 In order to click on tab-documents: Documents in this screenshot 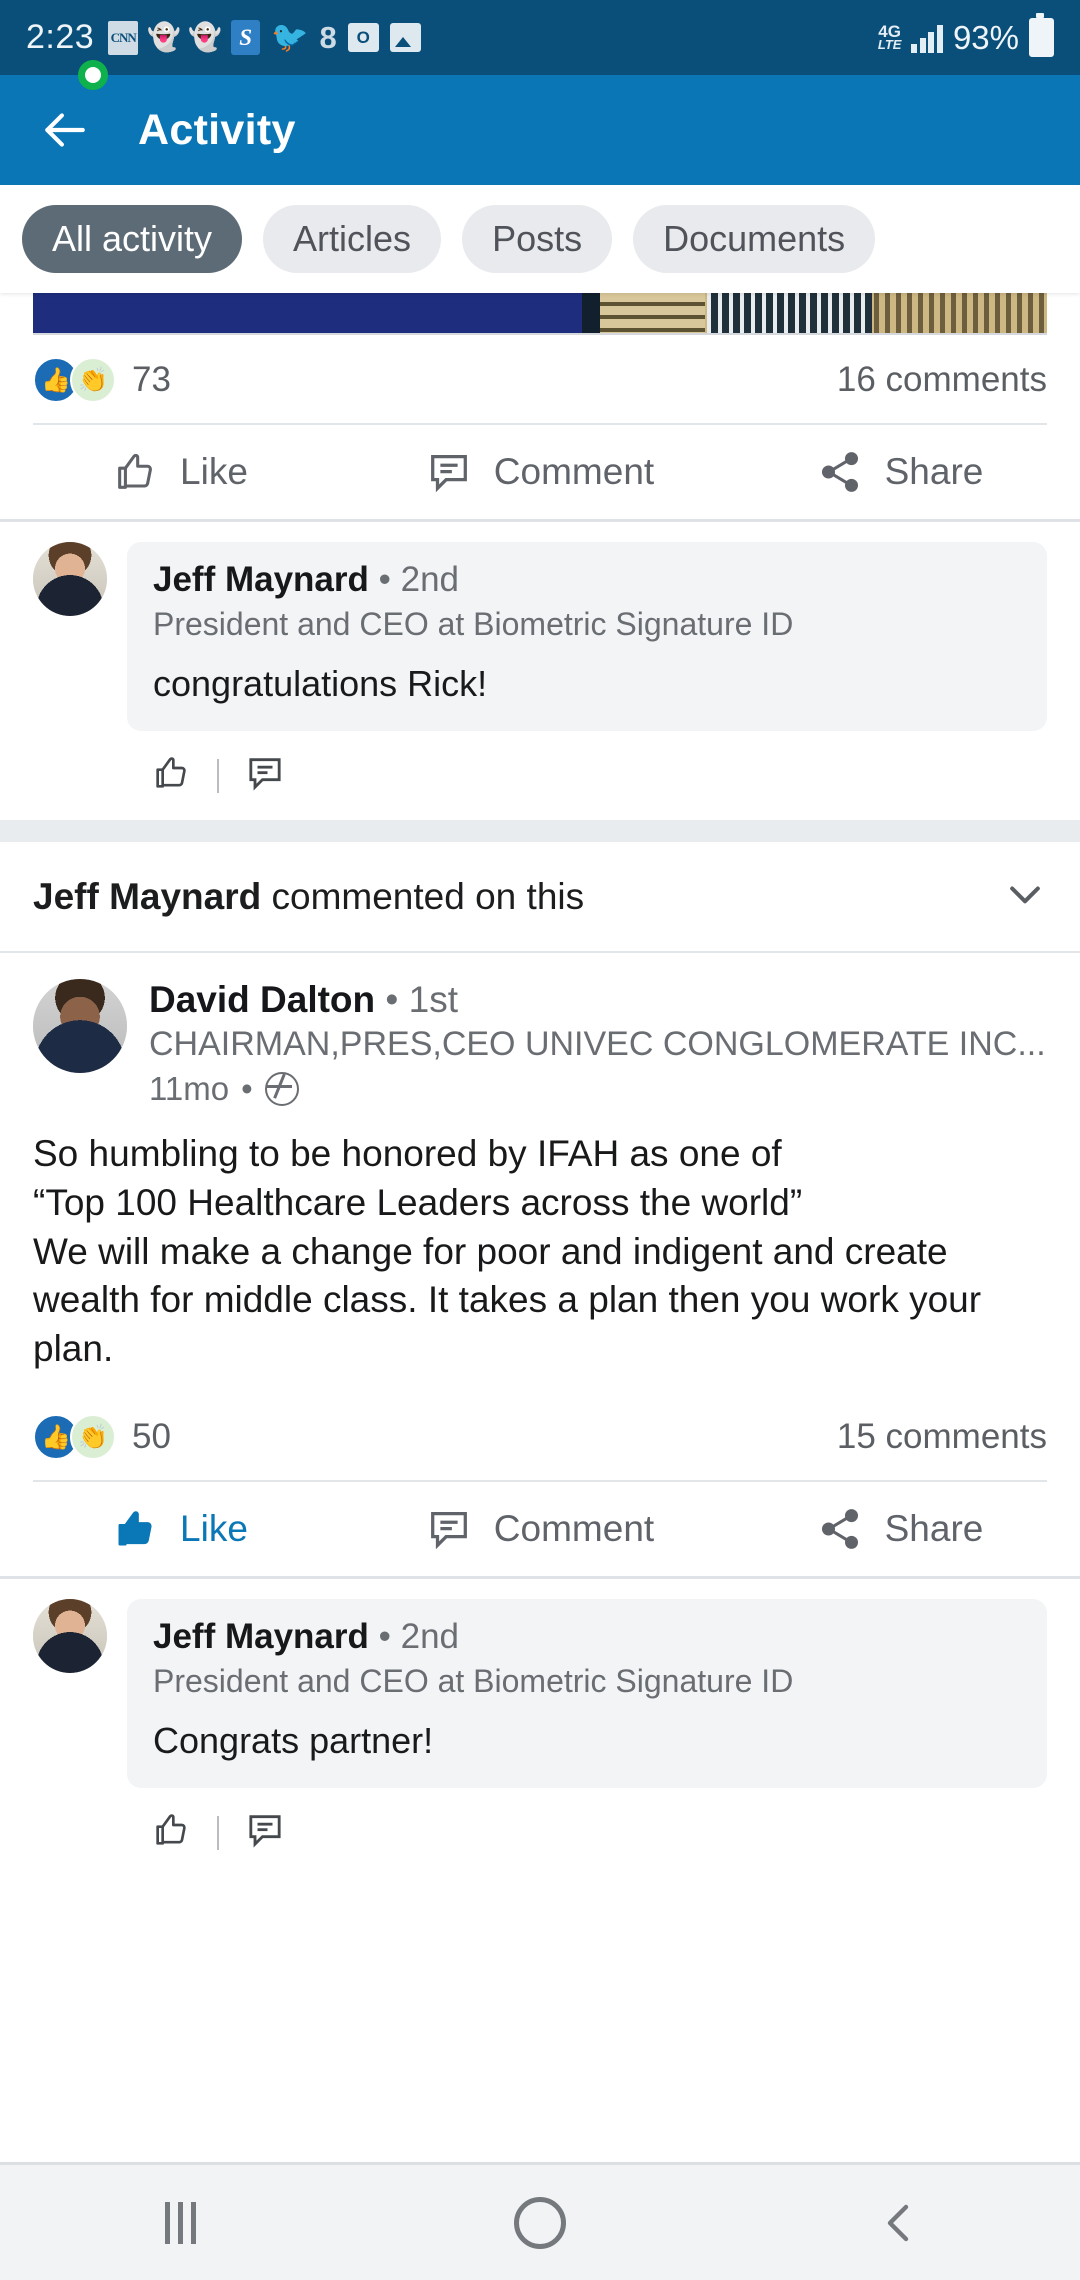, I will do `click(754, 239)`.